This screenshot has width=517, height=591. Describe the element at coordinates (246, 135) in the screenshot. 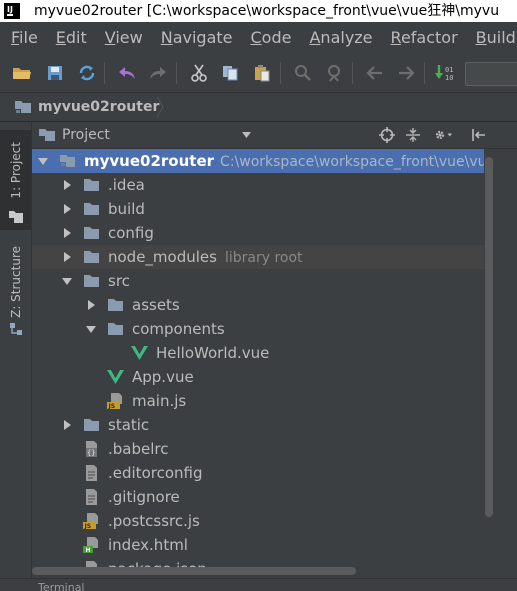

I see `dropdown-arrow-icon` at that location.